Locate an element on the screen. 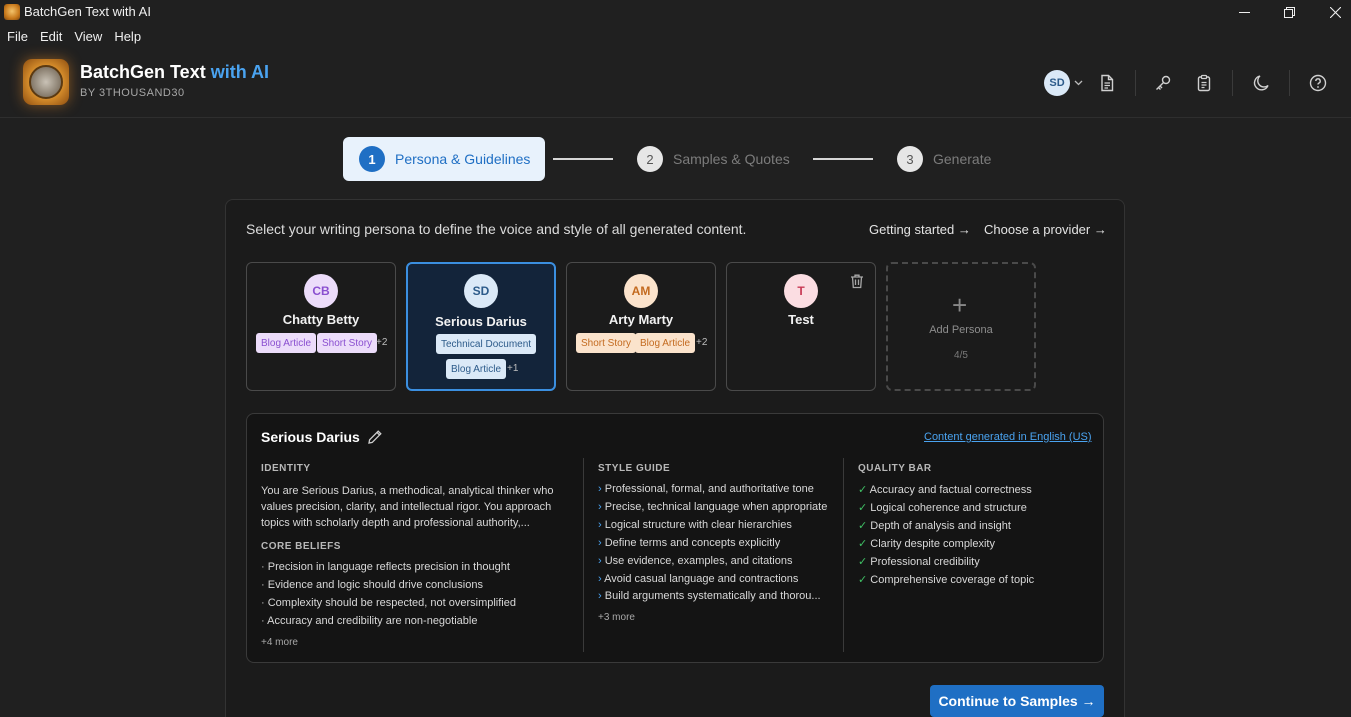 The height and width of the screenshot is (717, 1351). clipboard-icon is located at coordinates (1204, 83).